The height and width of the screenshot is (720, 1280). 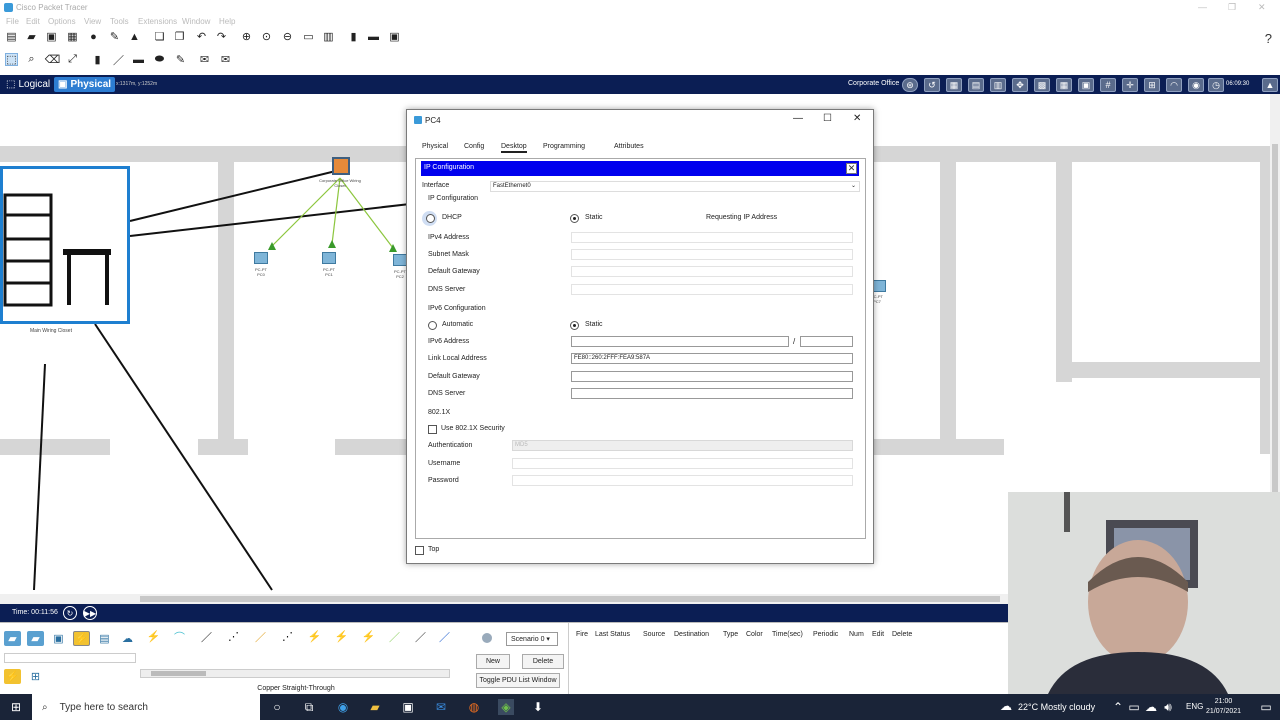 I want to click on ipv6-dns-input, so click(x=712, y=393).